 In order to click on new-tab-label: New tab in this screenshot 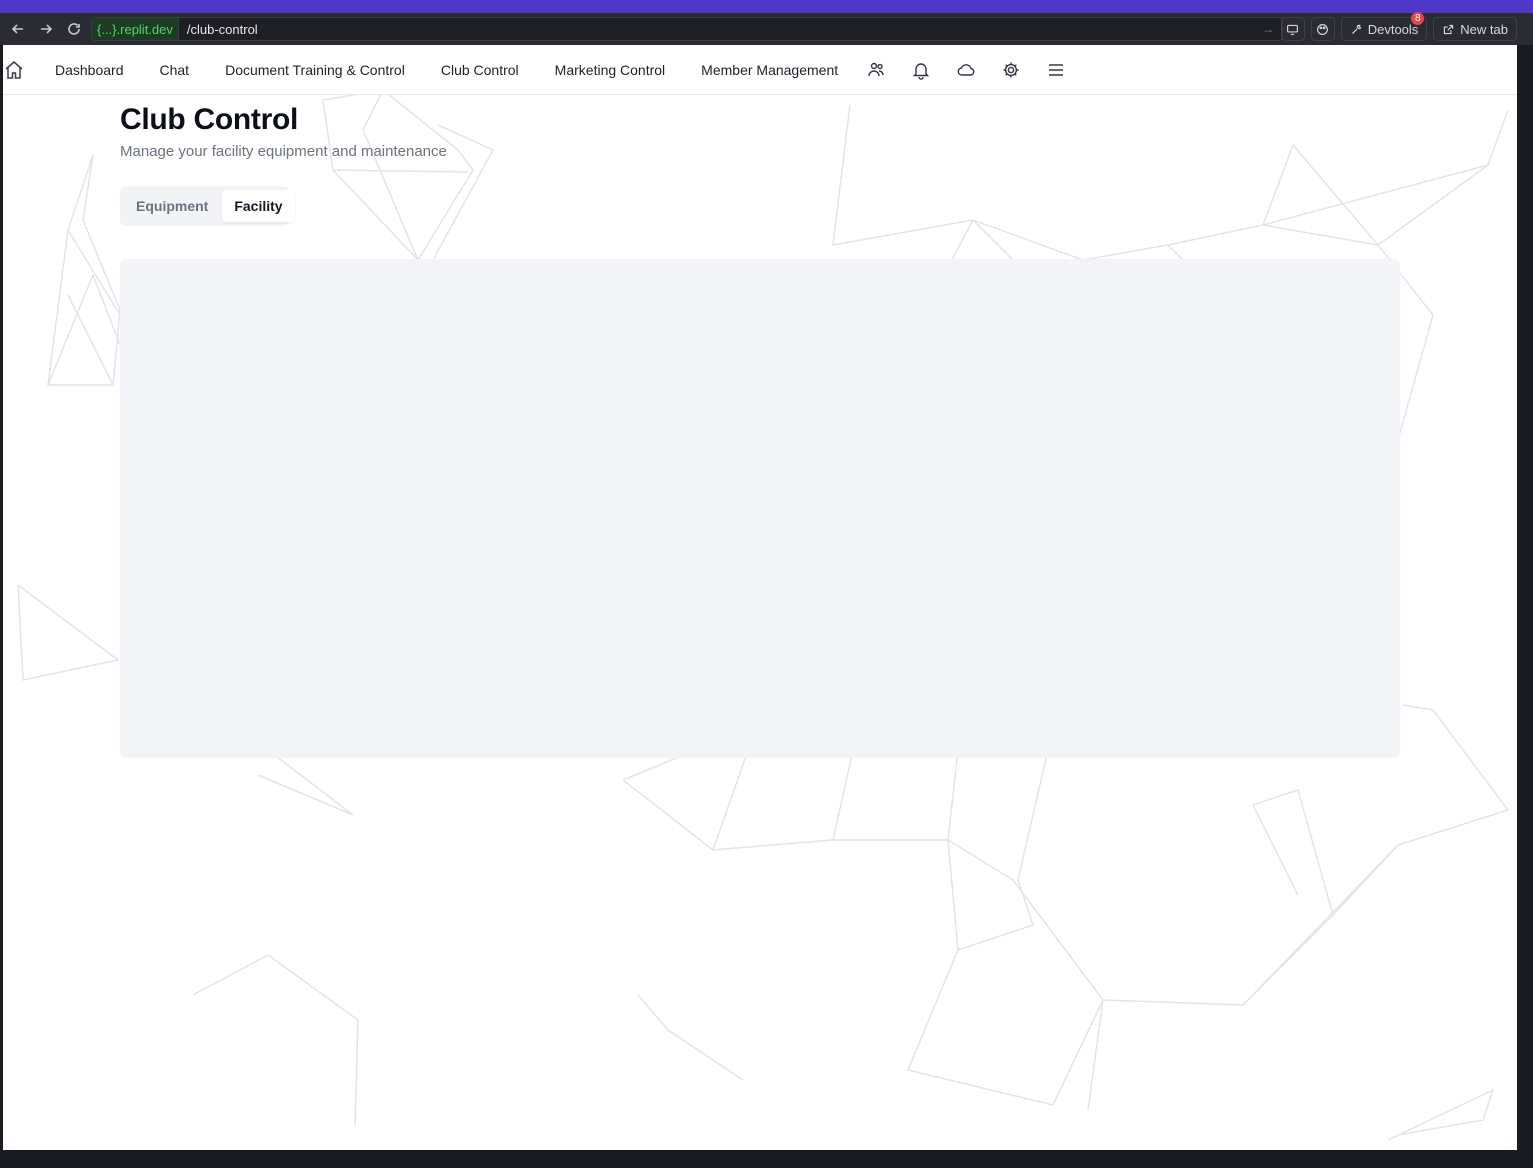, I will do `click(1484, 29)`.